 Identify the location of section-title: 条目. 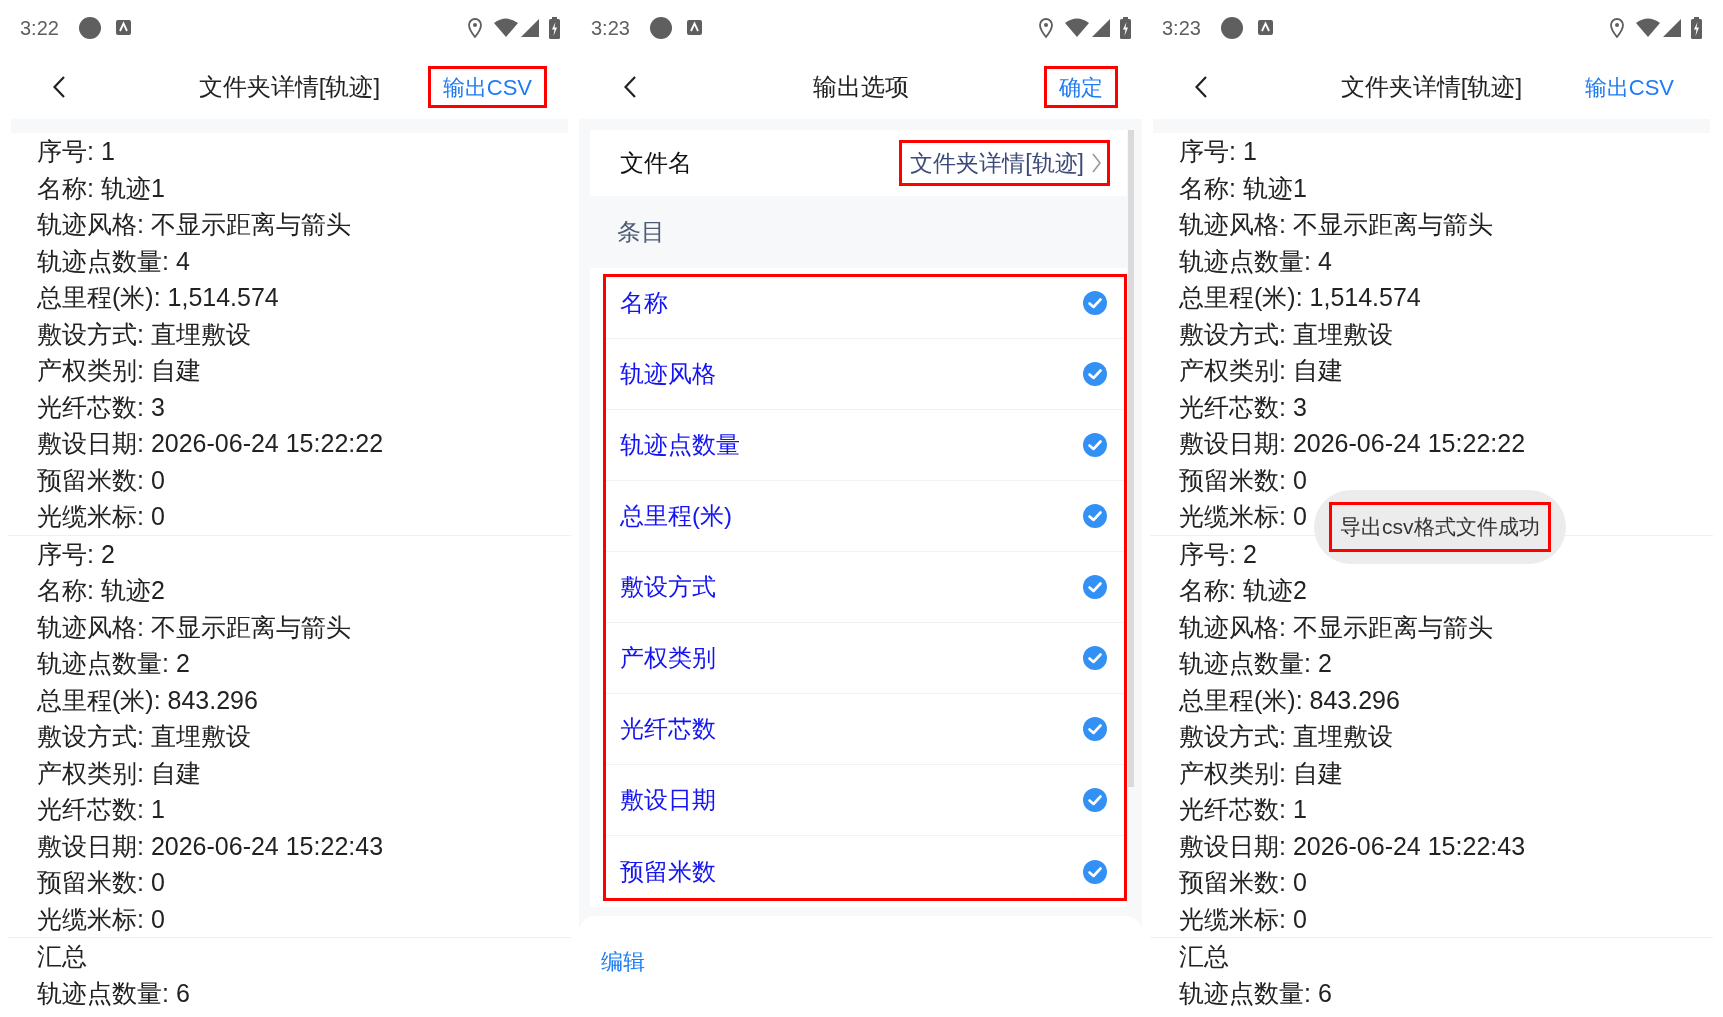
(641, 232).